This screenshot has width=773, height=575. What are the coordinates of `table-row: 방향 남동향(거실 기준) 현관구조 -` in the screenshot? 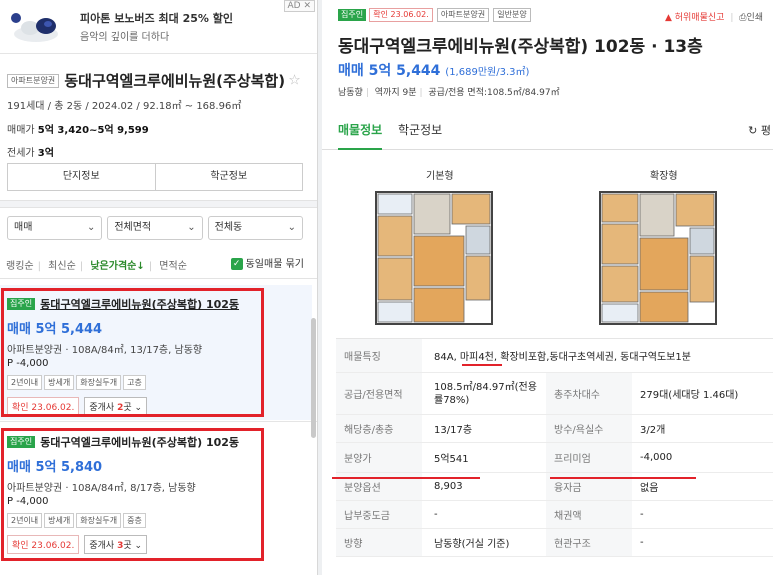 It's located at (554, 543).